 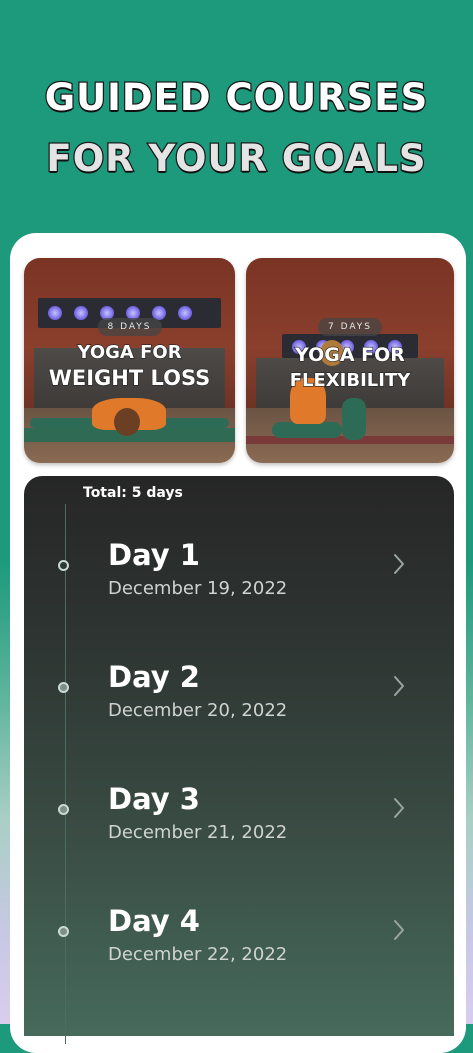 I want to click on day-title: Day 2, so click(x=154, y=677).